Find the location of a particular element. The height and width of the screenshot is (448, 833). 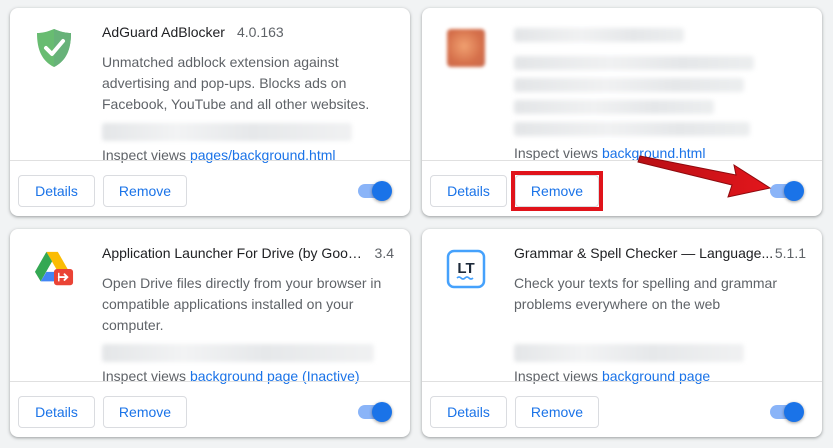

drive-launcher-icon is located at coordinates (54, 269).